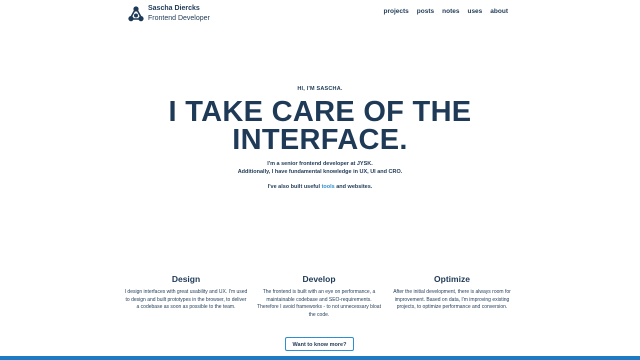 The width and height of the screenshot is (640, 360). Describe the element at coordinates (499, 11) in the screenshot. I see `nav-item-about: about` at that location.